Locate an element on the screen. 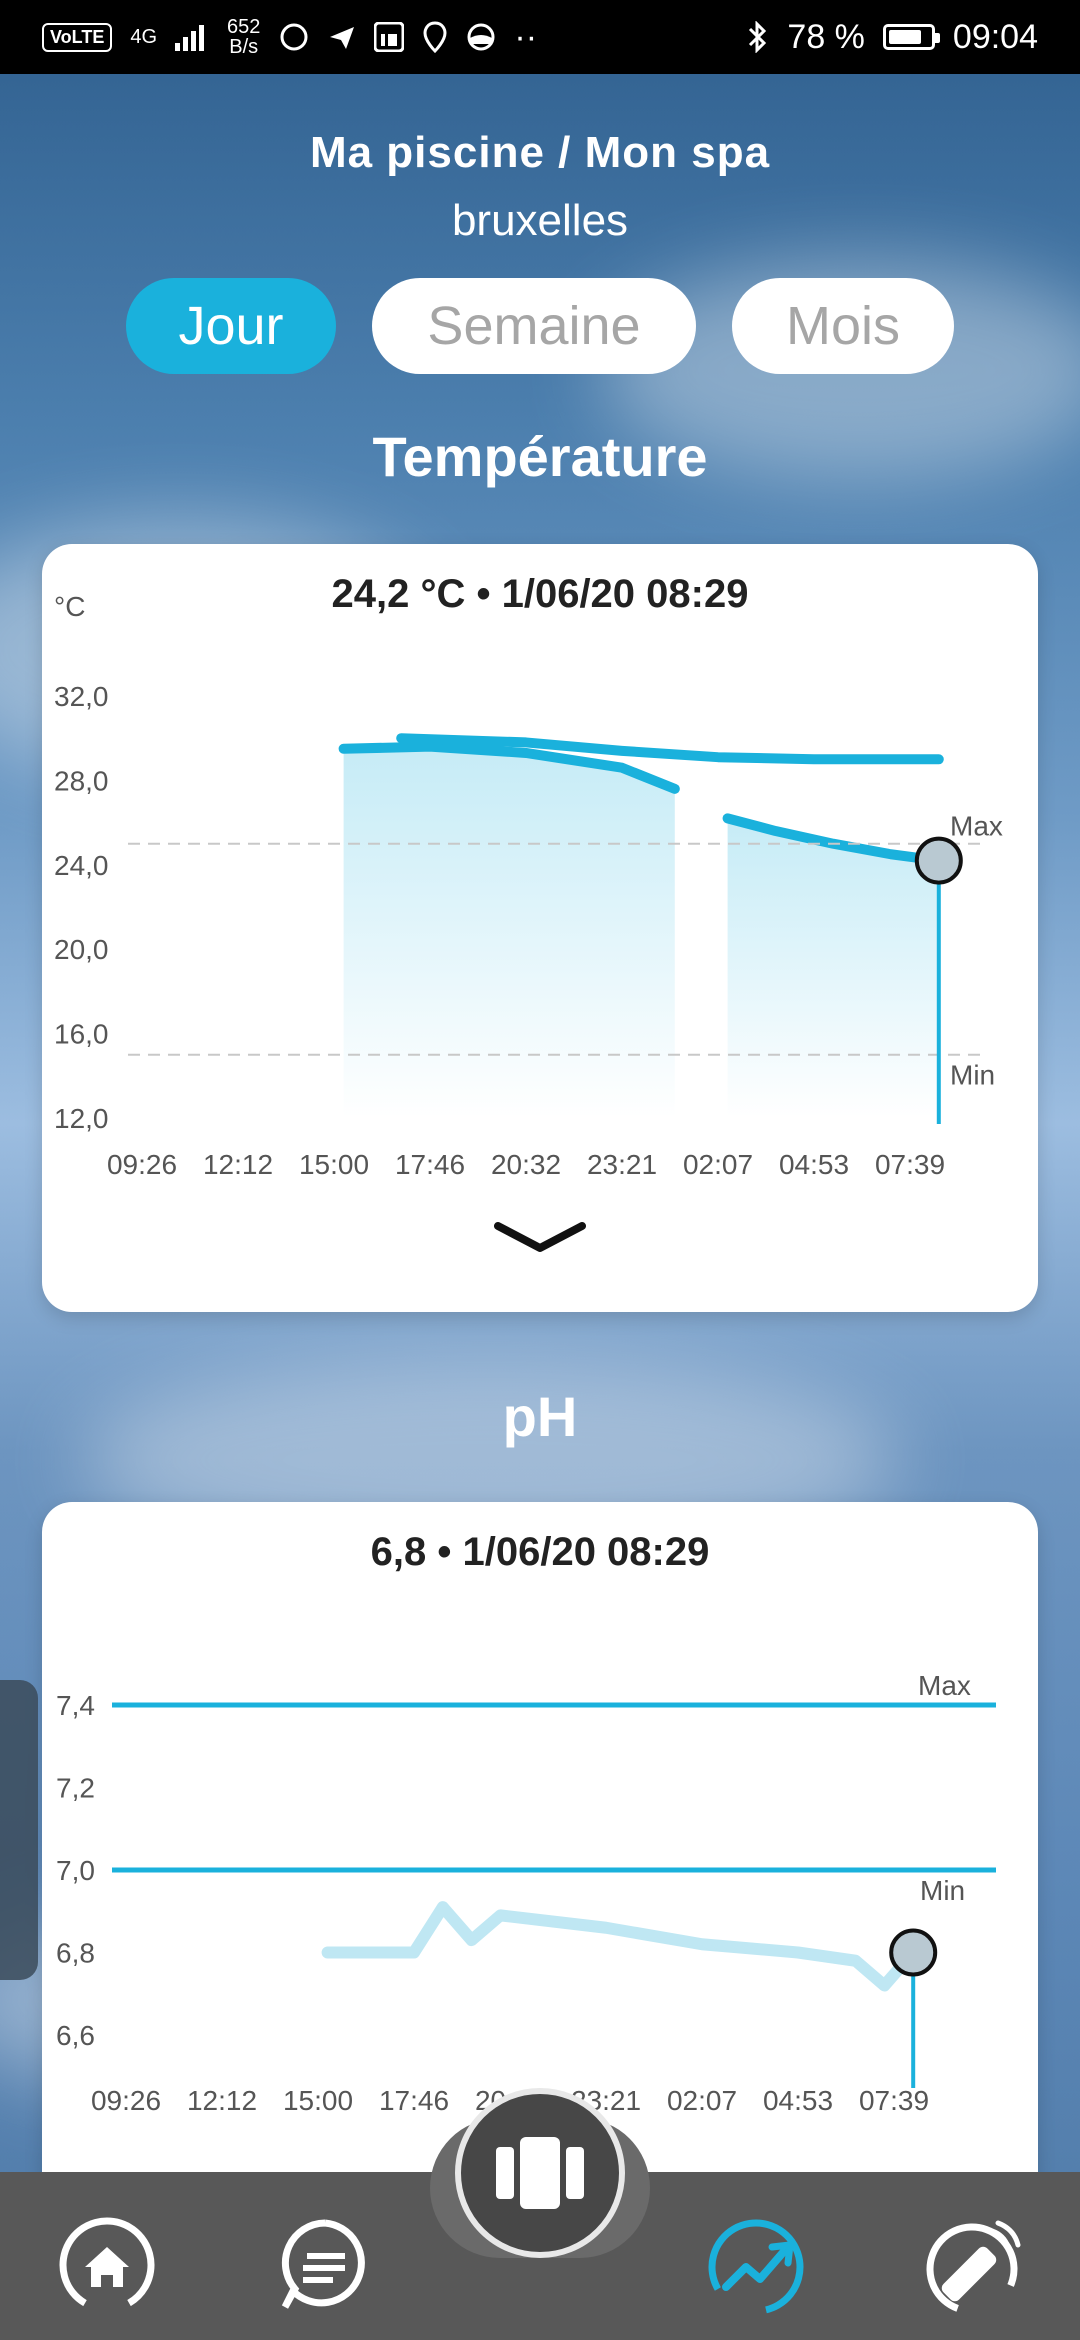  tab-semaine: Semaine is located at coordinates (534, 326).